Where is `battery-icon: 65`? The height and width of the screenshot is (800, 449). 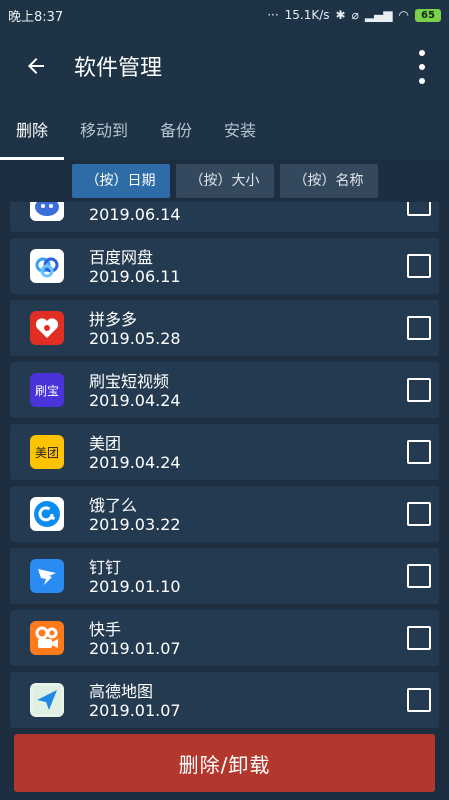 battery-icon: 65 is located at coordinates (428, 15).